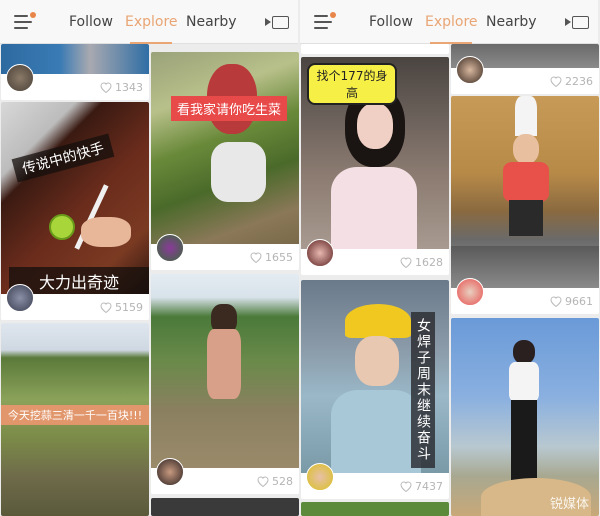 This screenshot has height=516, width=600. Describe the element at coordinates (571, 81) in the screenshot. I see `like-count: 2236` at that location.